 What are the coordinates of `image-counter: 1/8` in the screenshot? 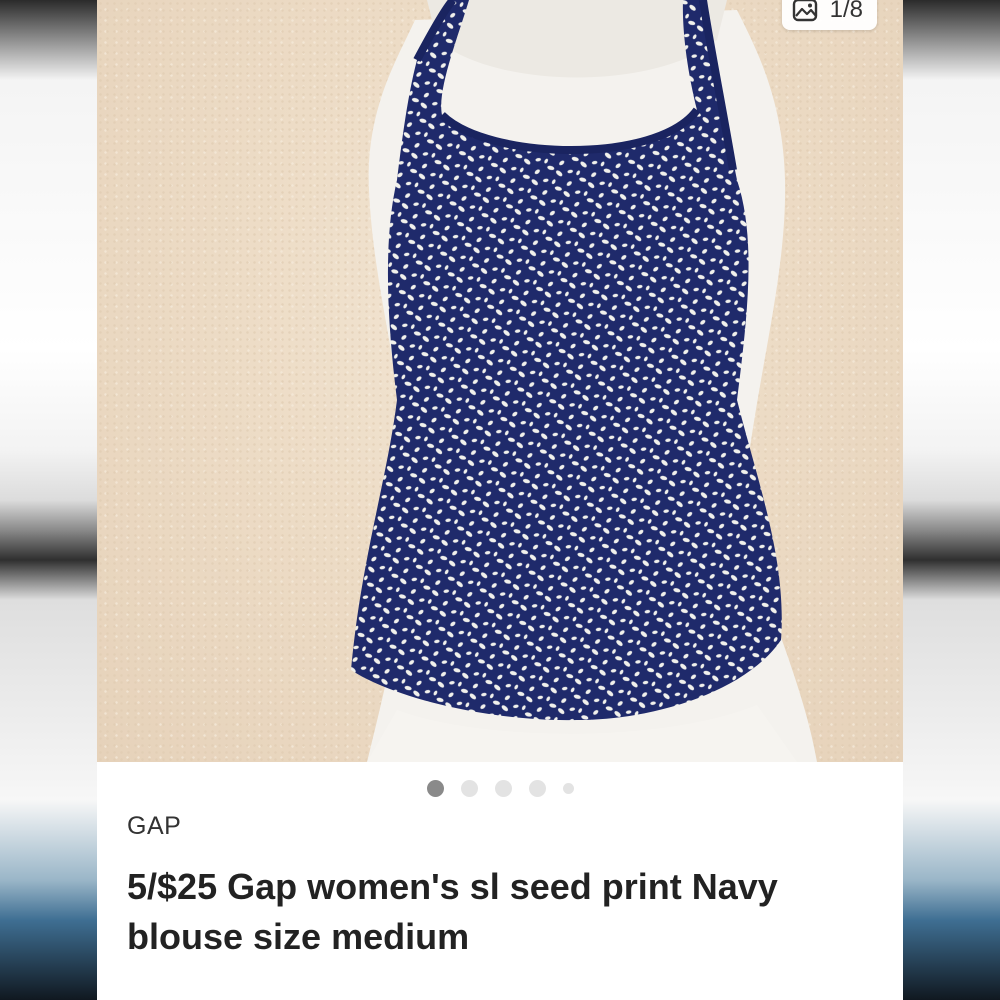 It's located at (829, 15).